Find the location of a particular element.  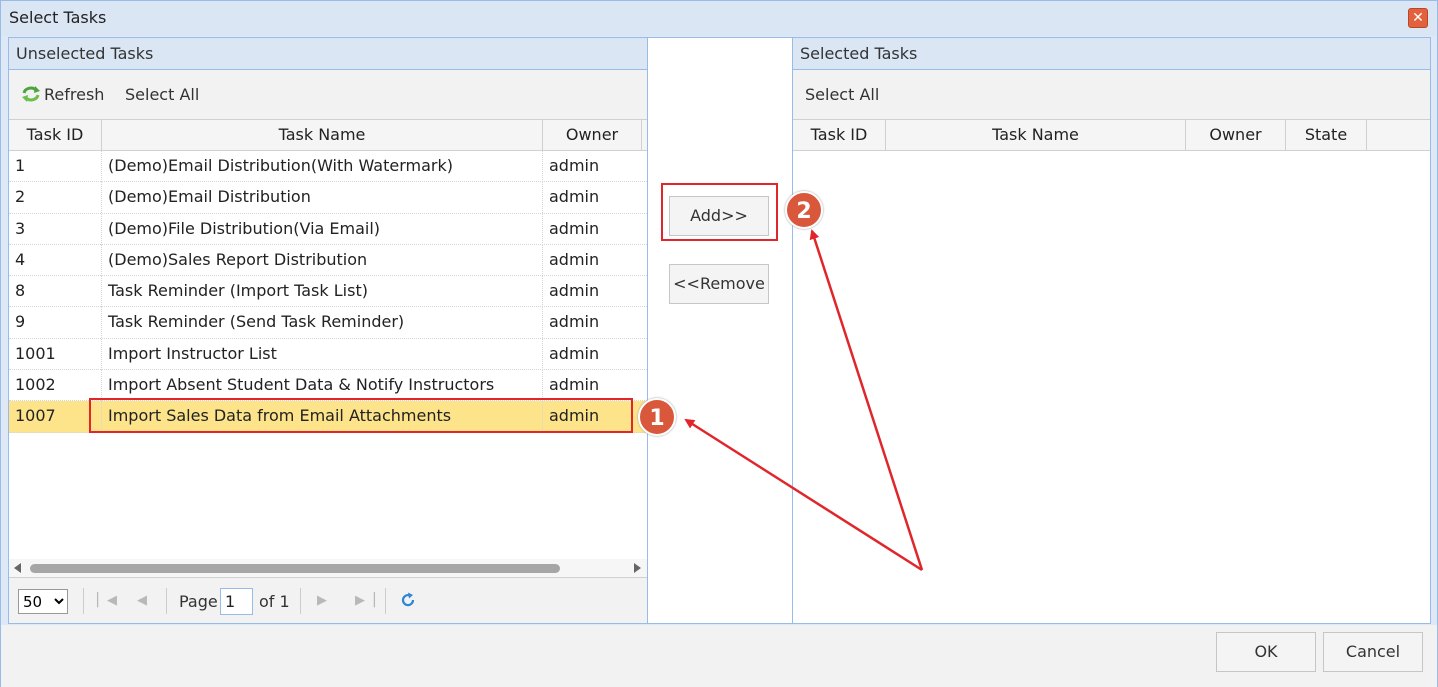

last-page-icon: ▶▕ is located at coordinates (365, 600).